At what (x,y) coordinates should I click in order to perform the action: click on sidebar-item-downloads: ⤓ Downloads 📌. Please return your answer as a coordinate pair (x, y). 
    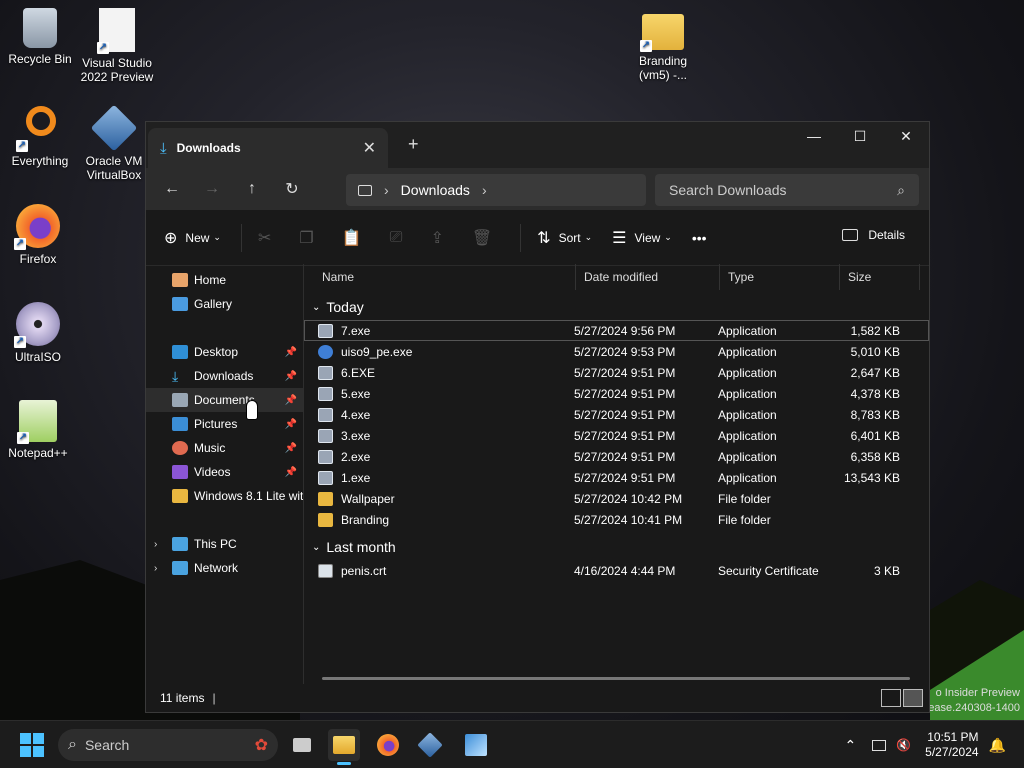
    Looking at the image, I should click on (224, 376).